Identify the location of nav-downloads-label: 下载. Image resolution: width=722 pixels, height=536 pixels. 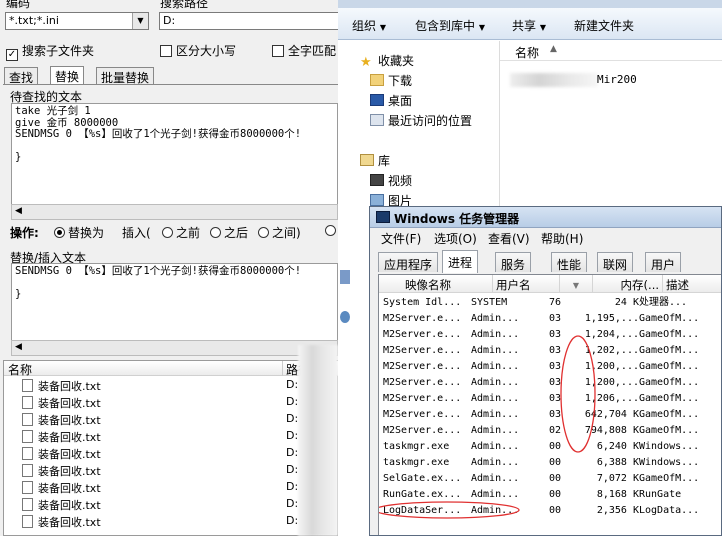
(400, 81).